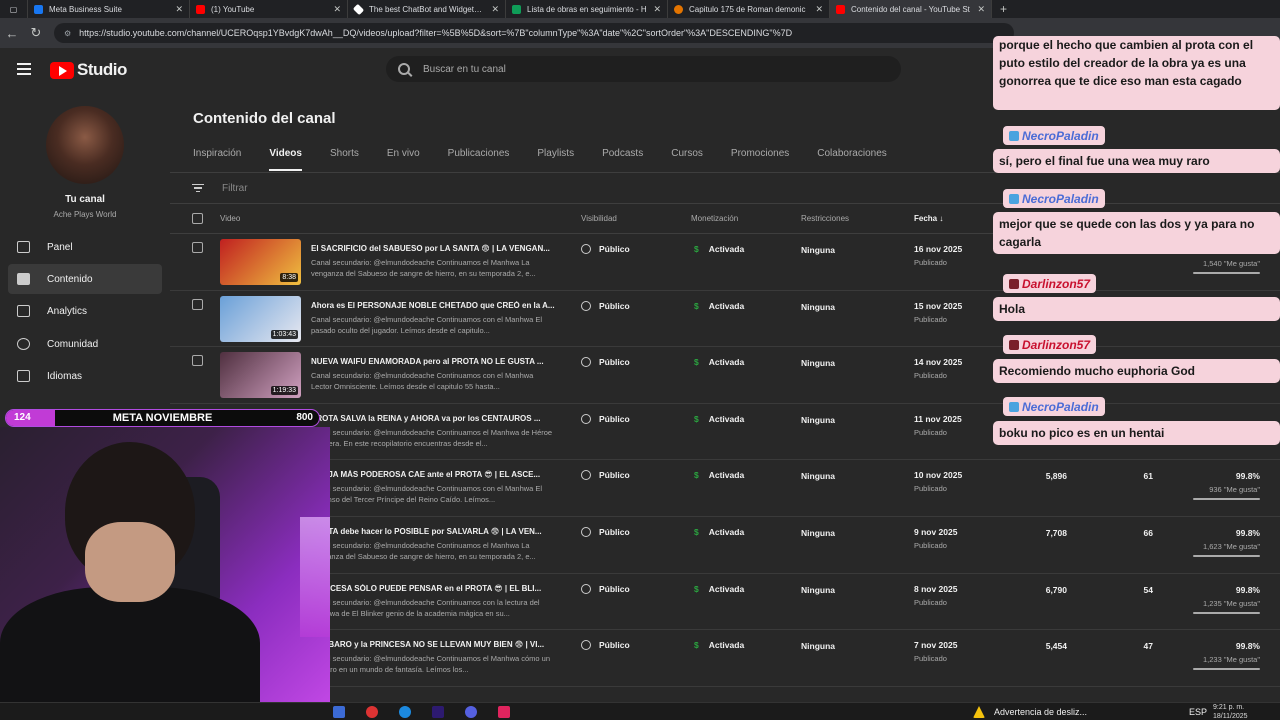 The width and height of the screenshot is (1280, 720). Describe the element at coordinates (504, 712) in the screenshot. I see `tiktok-icon` at that location.